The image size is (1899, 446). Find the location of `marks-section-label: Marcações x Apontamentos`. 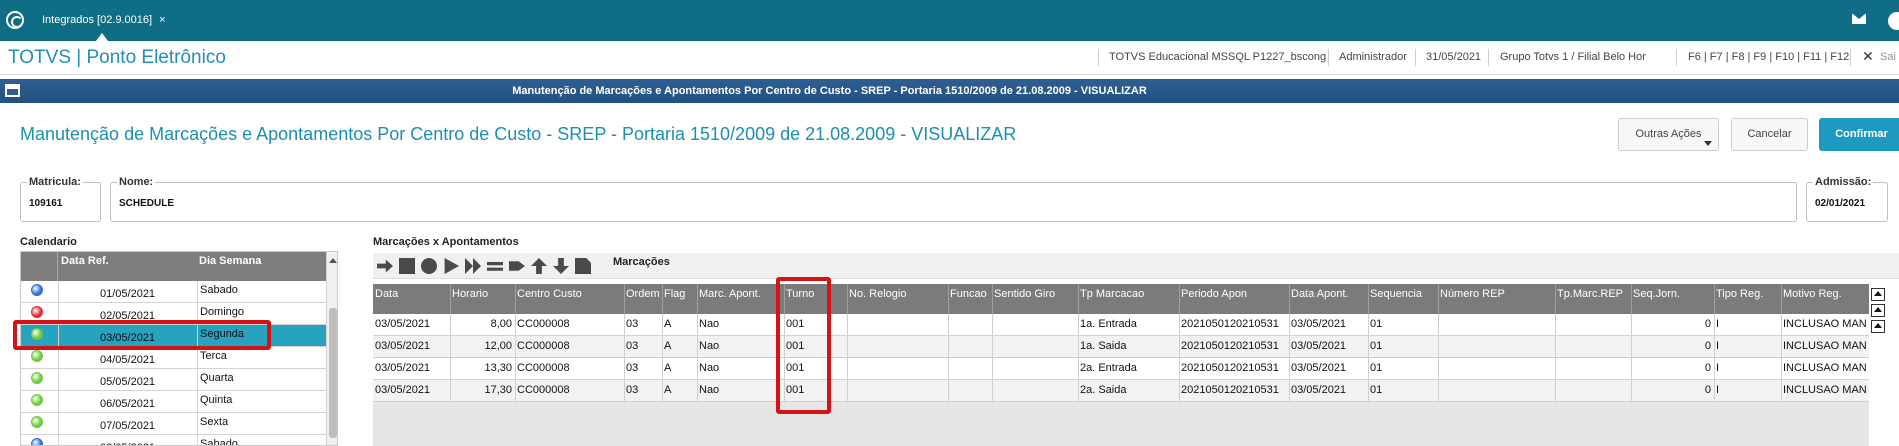

marks-section-label: Marcações x Apontamentos is located at coordinates (446, 242).